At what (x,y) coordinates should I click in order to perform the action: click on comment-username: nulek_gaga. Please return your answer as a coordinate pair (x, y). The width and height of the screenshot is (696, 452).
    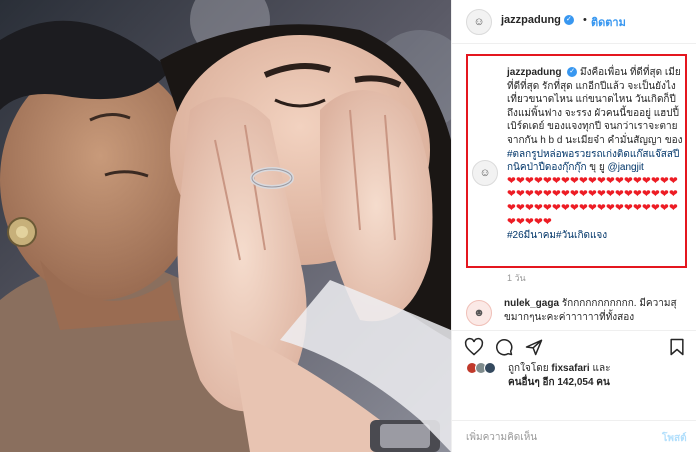
    Looking at the image, I should click on (531, 303).